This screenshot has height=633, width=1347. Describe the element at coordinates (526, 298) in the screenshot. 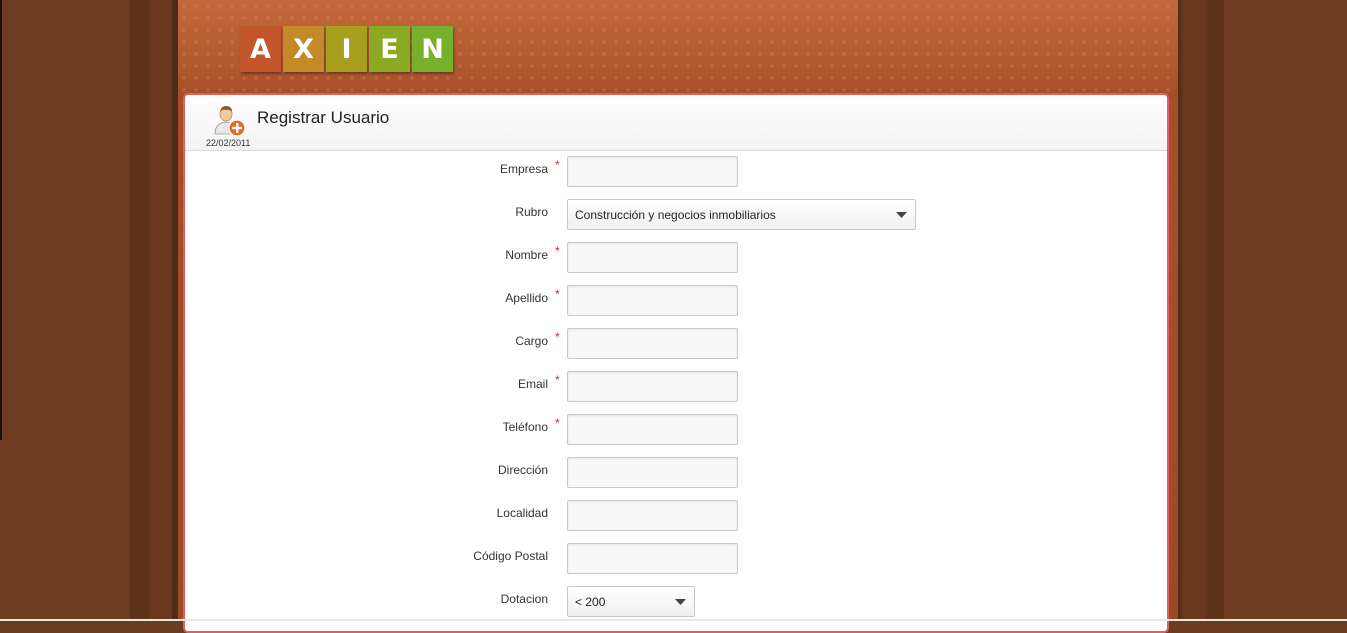

I see `apellido-label: Apellido` at that location.